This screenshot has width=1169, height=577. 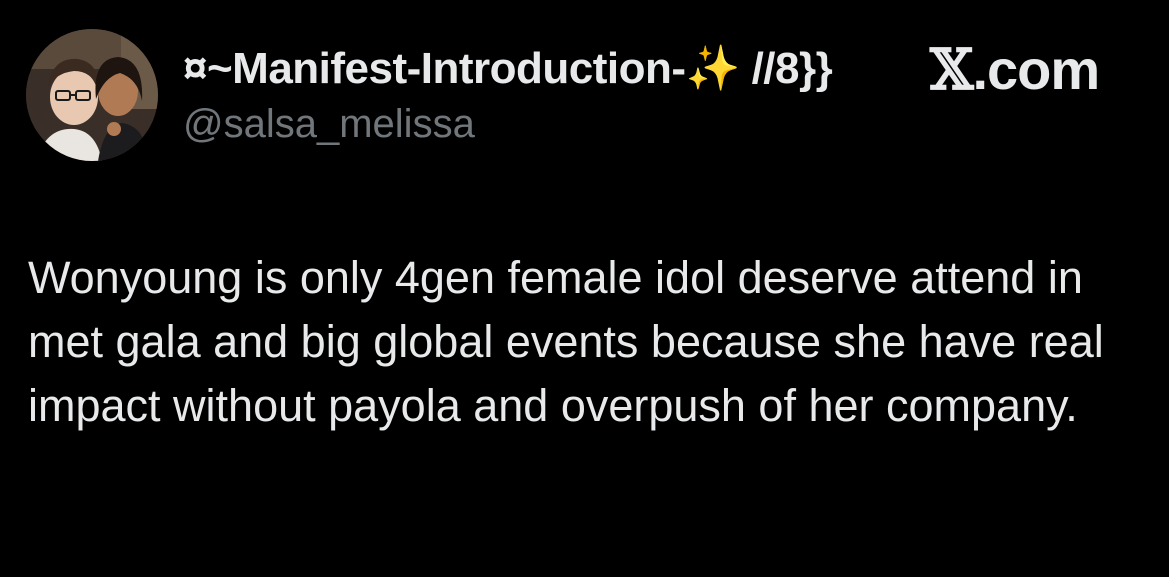 I want to click on user-handle: @salsa_melissa, so click(x=329, y=124).